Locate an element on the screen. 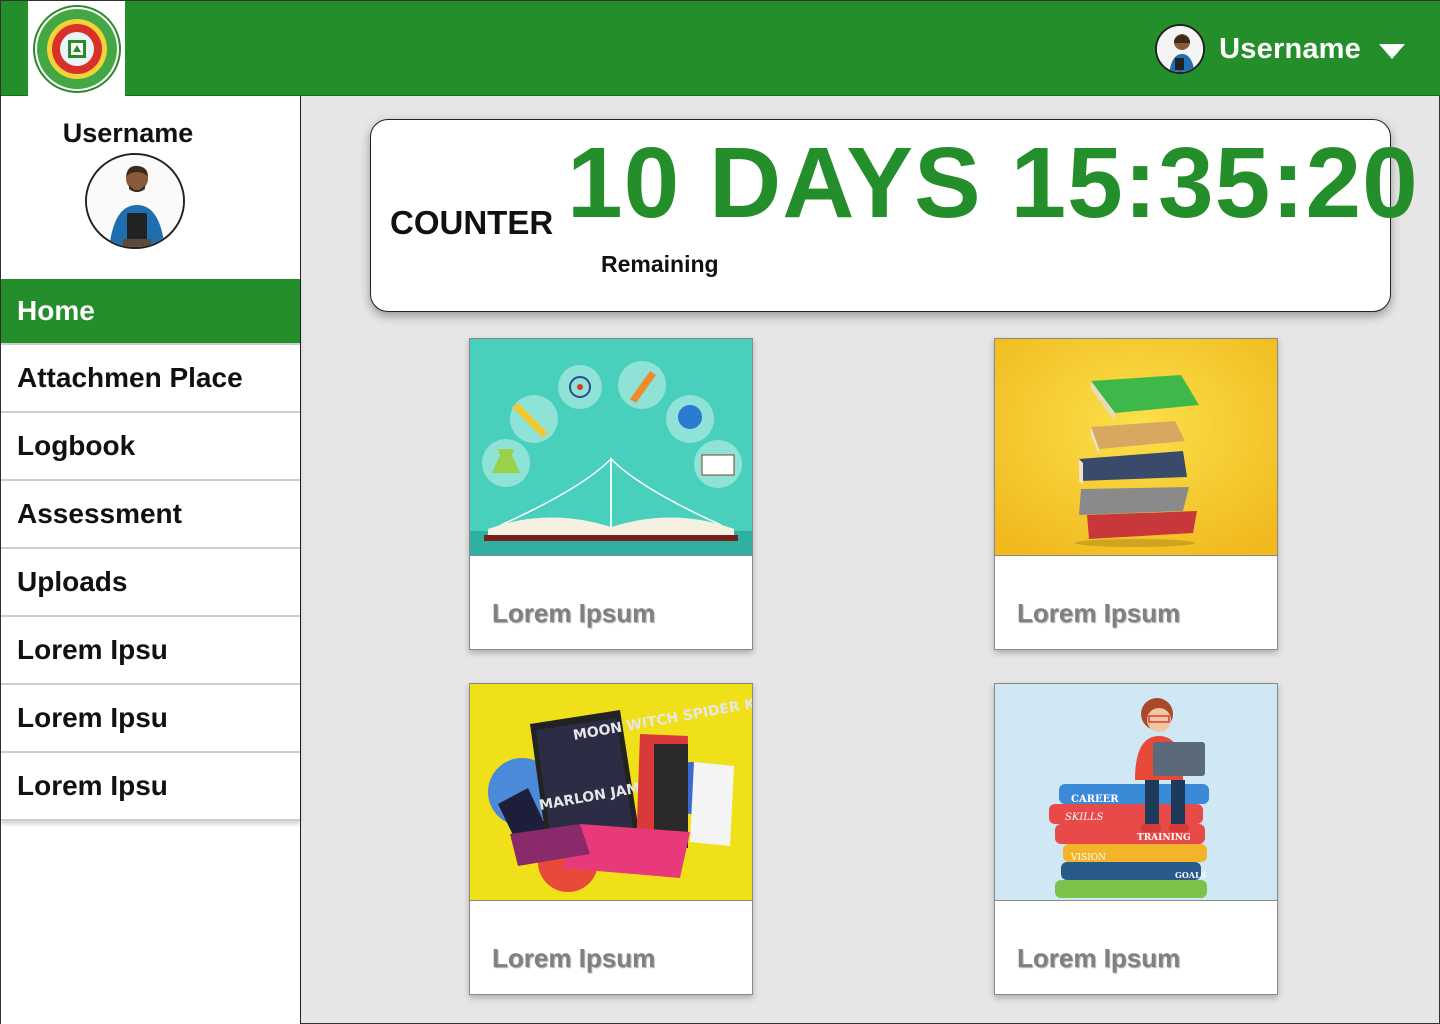  profile-username: Username is located at coordinates (128, 133).